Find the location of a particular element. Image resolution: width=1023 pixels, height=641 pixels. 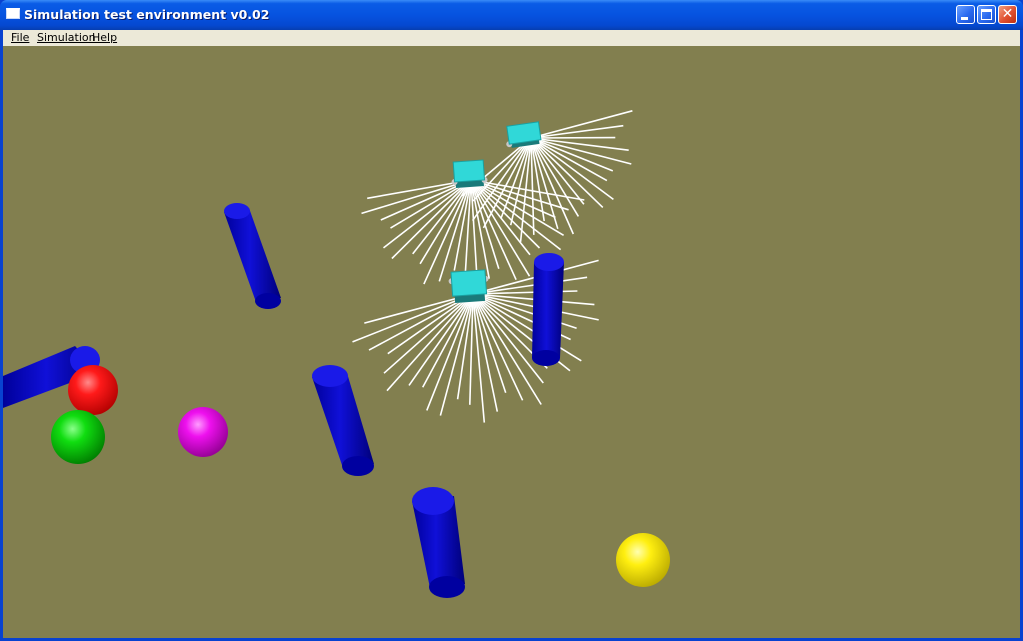

title-bar: Simulation test environment v0.02 ✕ is located at coordinates (511, 15).